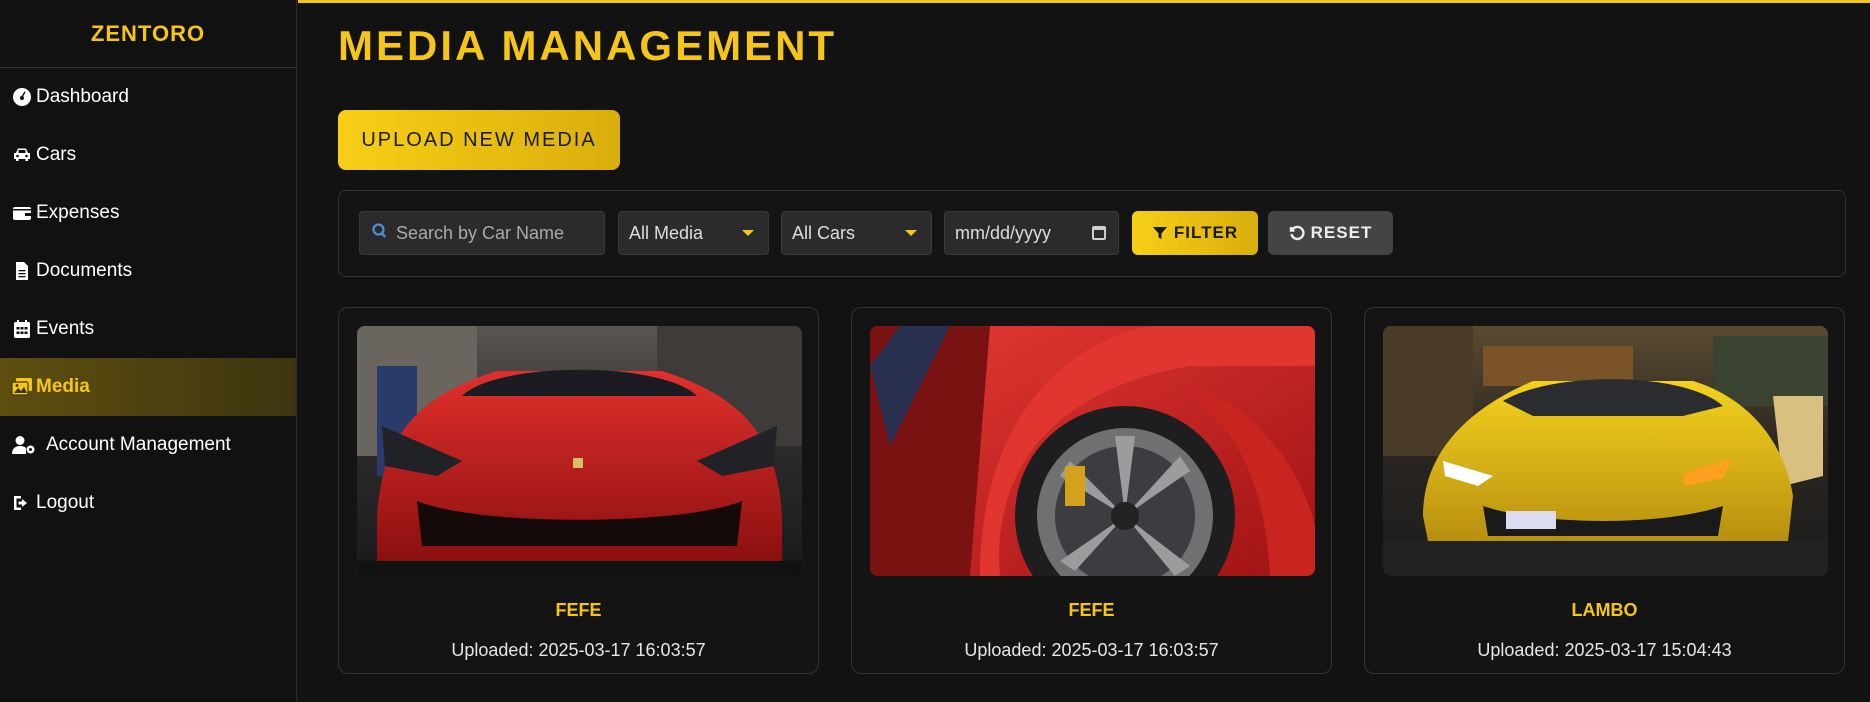 Image resolution: width=1870 pixels, height=702 pixels. What do you see at coordinates (1604, 650) in the screenshot?
I see `media-upload-date: Uploaded: 2025-03-17 15:04:43` at bounding box center [1604, 650].